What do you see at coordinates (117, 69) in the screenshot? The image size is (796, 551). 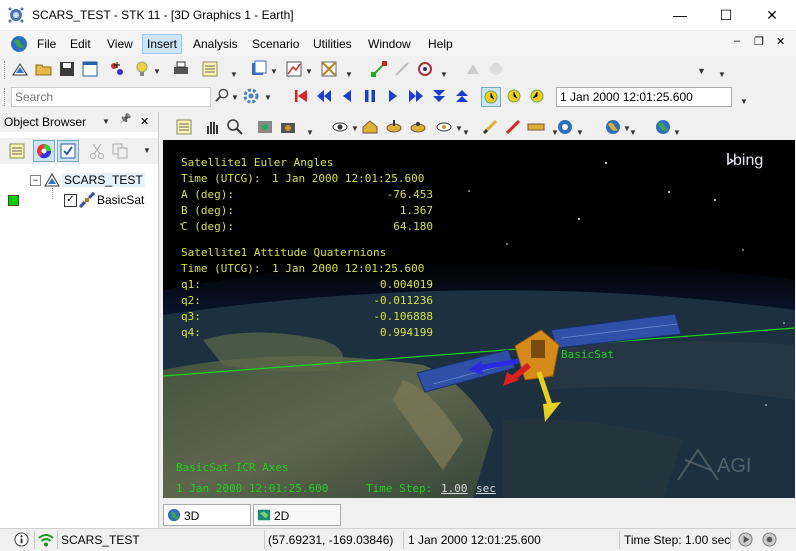 I see `insert-object-icon` at bounding box center [117, 69].